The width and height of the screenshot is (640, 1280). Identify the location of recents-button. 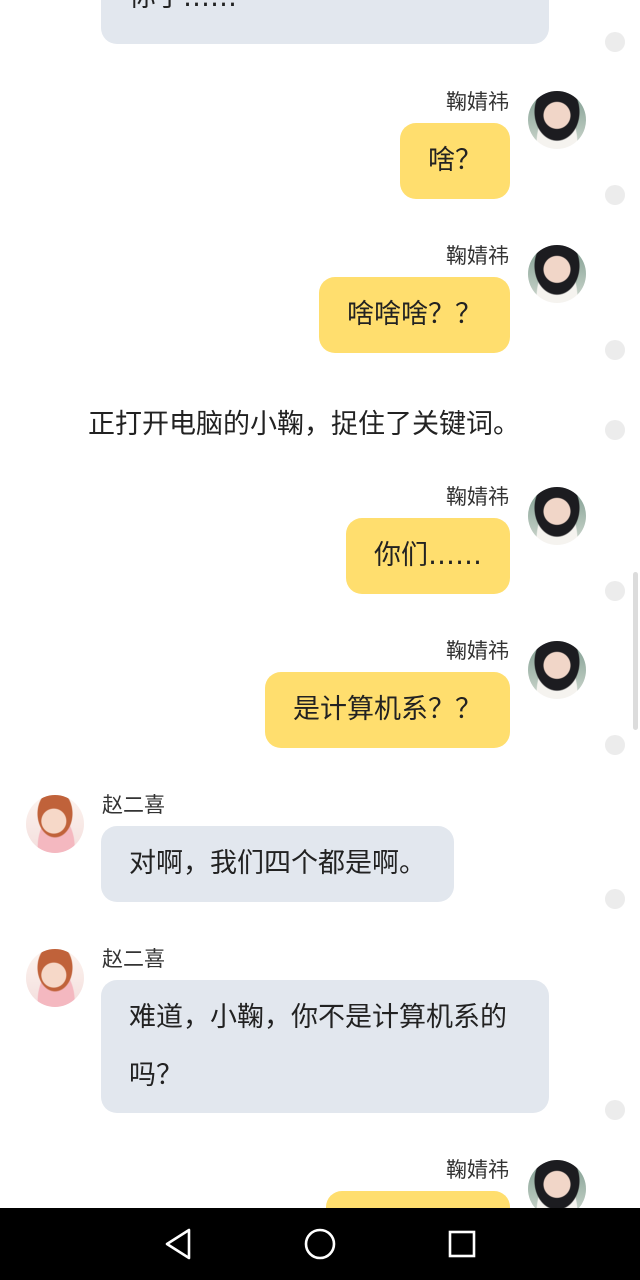
(462, 1244).